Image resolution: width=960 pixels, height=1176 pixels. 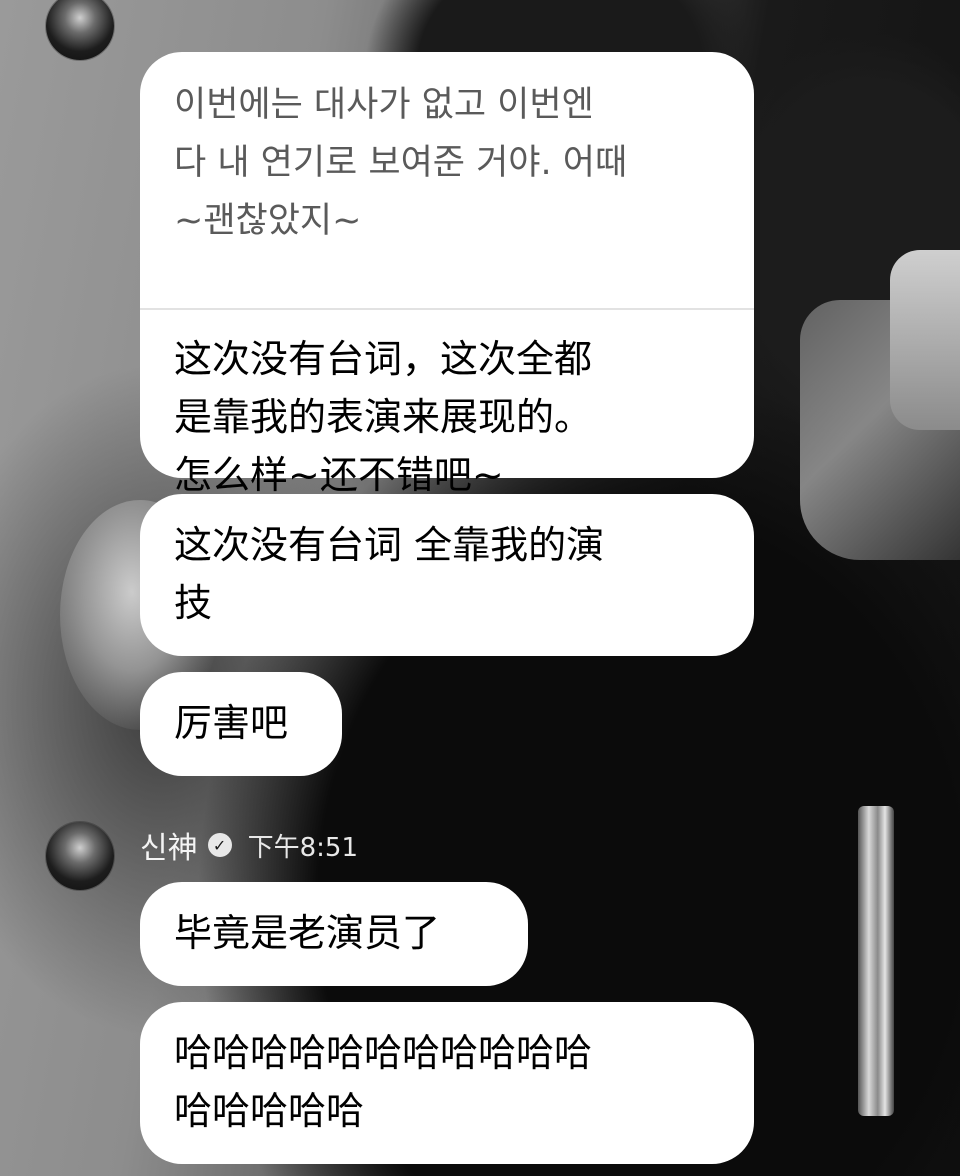 I want to click on message-text: 毕竟是老演员了, so click(x=307, y=933).